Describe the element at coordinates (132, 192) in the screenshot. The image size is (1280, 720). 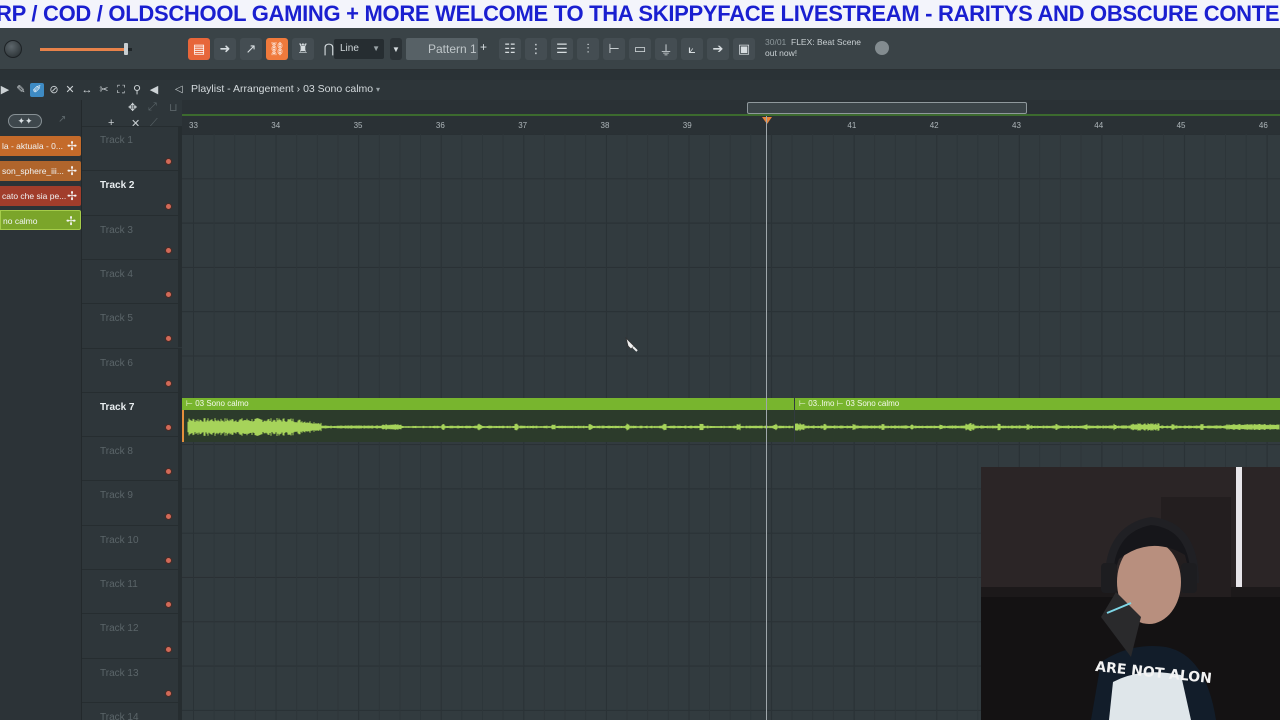
I see `track-header: Track 2` at that location.